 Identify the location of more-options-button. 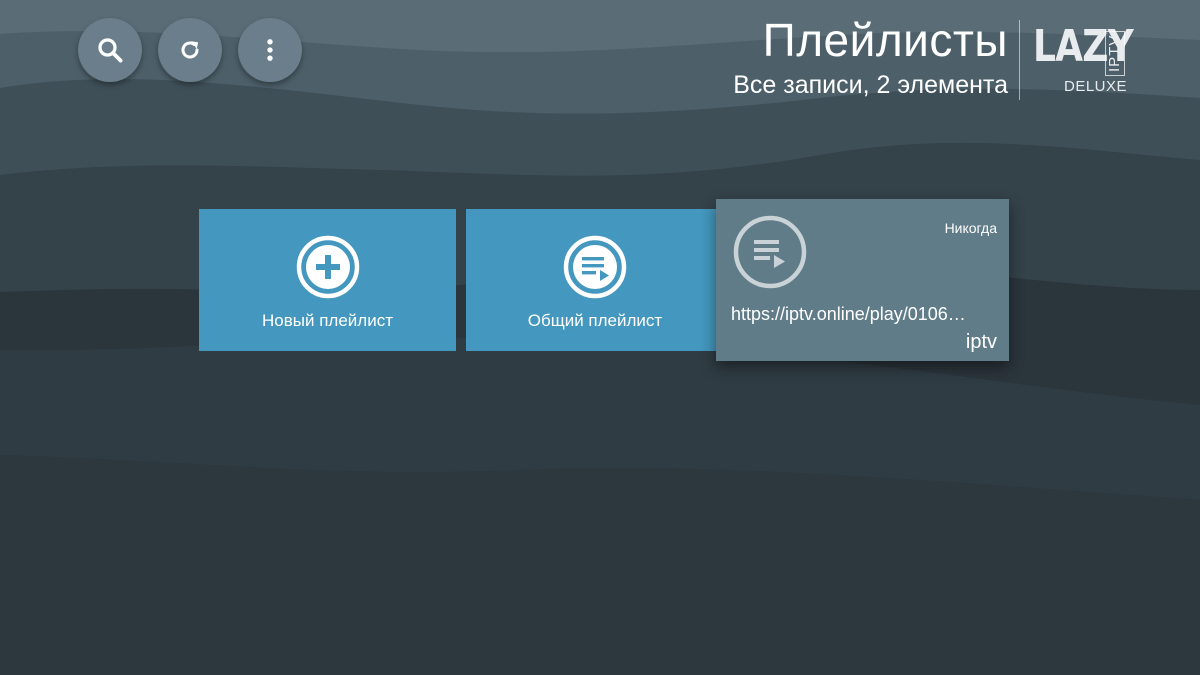
(270, 50).